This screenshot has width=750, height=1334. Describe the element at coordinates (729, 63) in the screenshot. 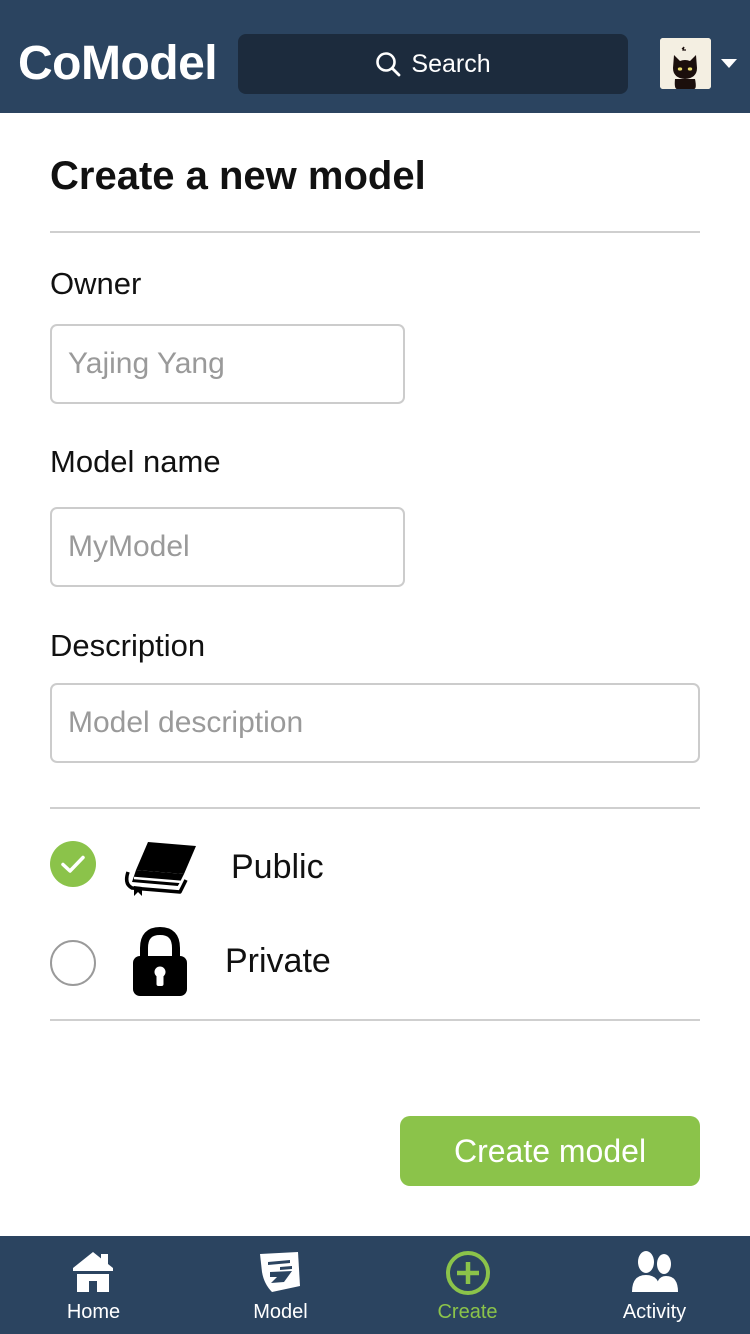

I see `caret-down-icon` at that location.